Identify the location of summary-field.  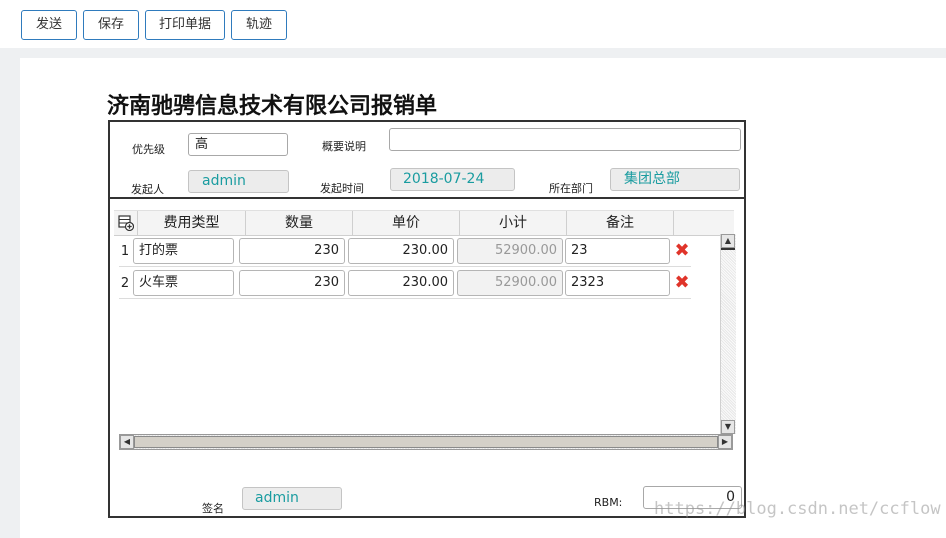
(565, 139).